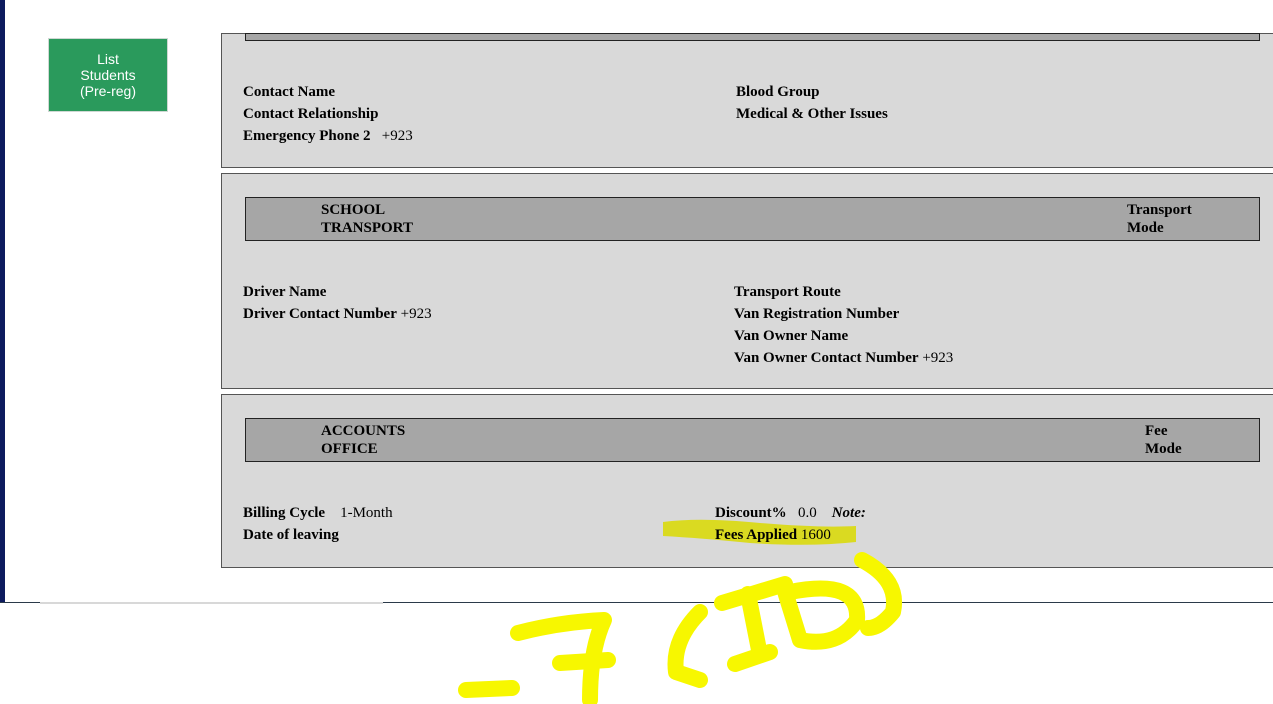 This screenshot has width=1273, height=704. What do you see at coordinates (756, 535) in the screenshot?
I see `fees-applied-label: Fees Applied` at bounding box center [756, 535].